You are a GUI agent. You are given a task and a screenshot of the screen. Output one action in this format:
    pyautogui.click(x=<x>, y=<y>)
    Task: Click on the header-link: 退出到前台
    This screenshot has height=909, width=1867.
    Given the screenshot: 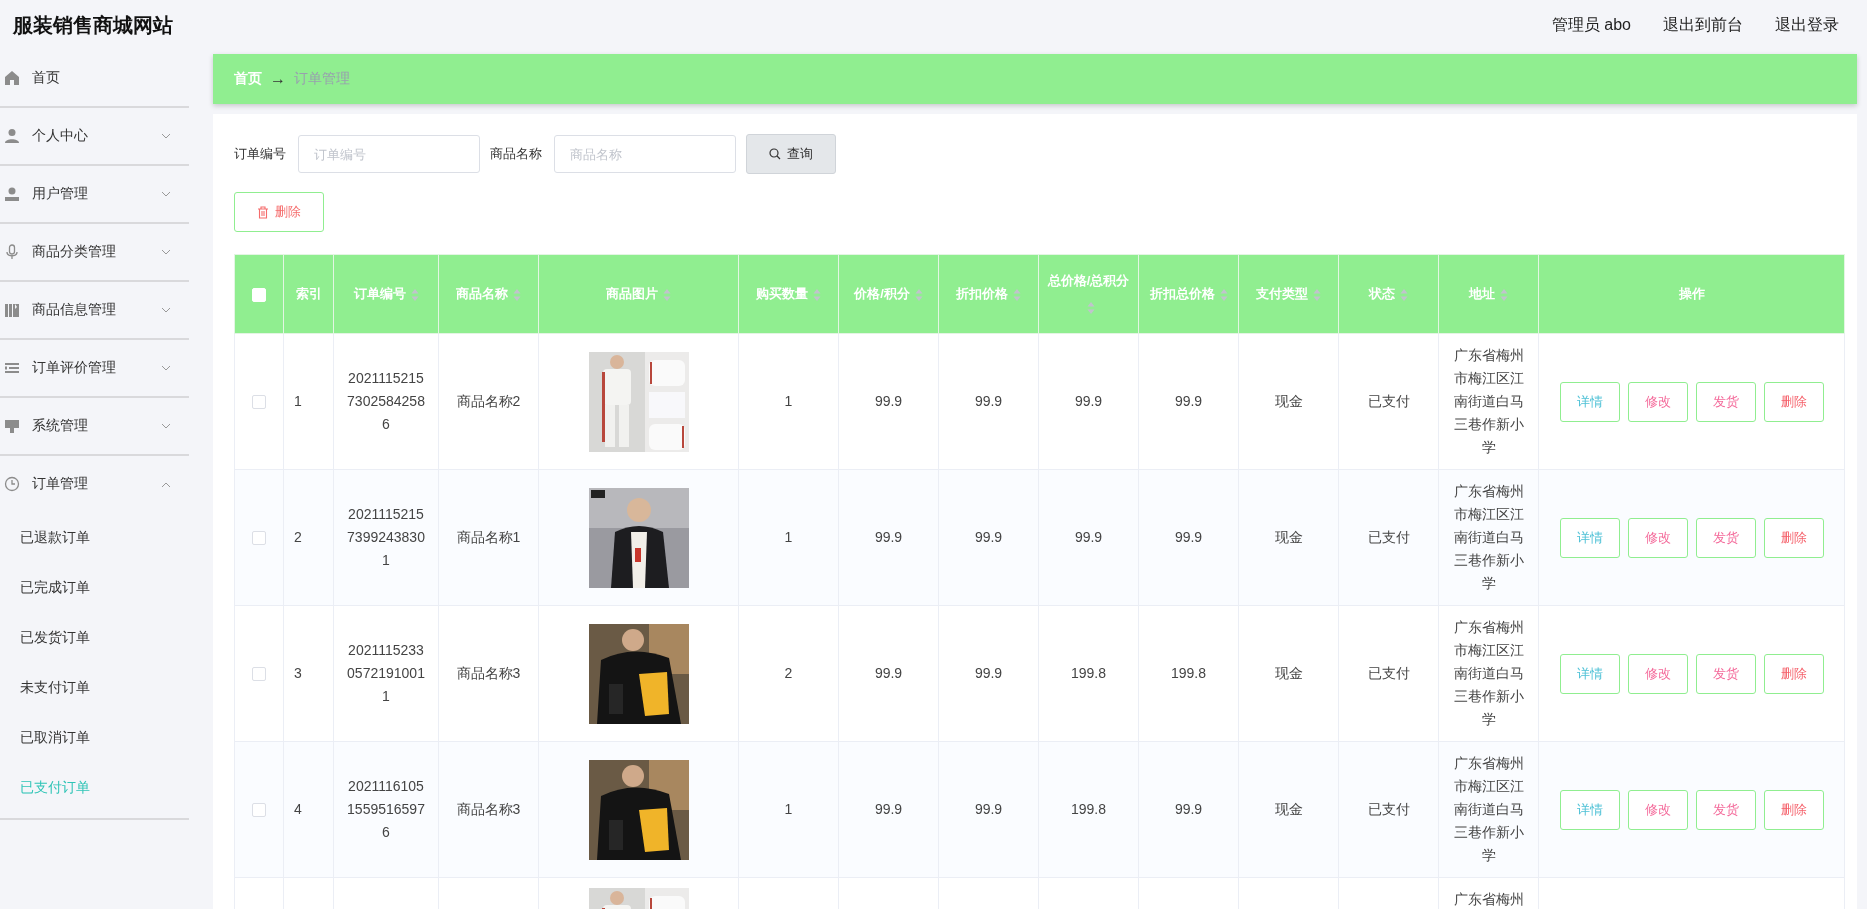 What is the action you would take?
    pyautogui.click(x=1703, y=25)
    